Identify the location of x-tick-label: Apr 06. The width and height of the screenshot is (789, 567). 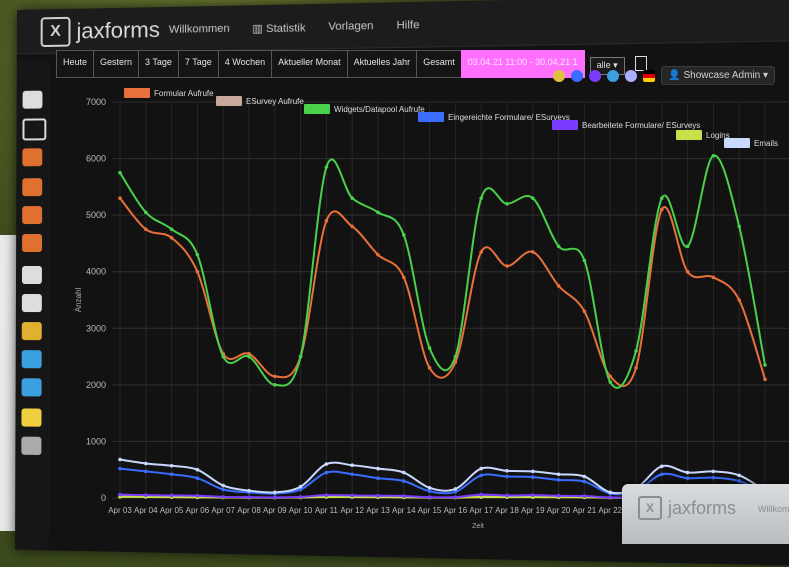
(198, 510).